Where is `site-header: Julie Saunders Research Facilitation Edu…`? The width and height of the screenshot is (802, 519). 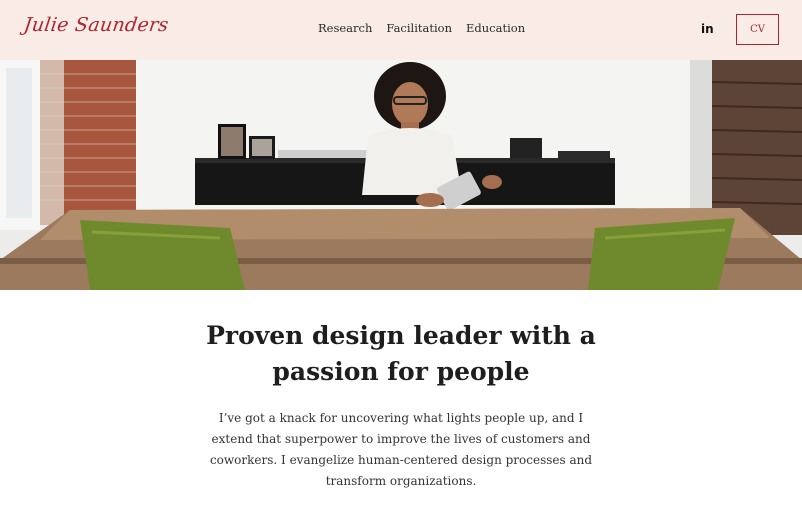 site-header: Julie Saunders Research Facilitation Edu… is located at coordinates (401, 30).